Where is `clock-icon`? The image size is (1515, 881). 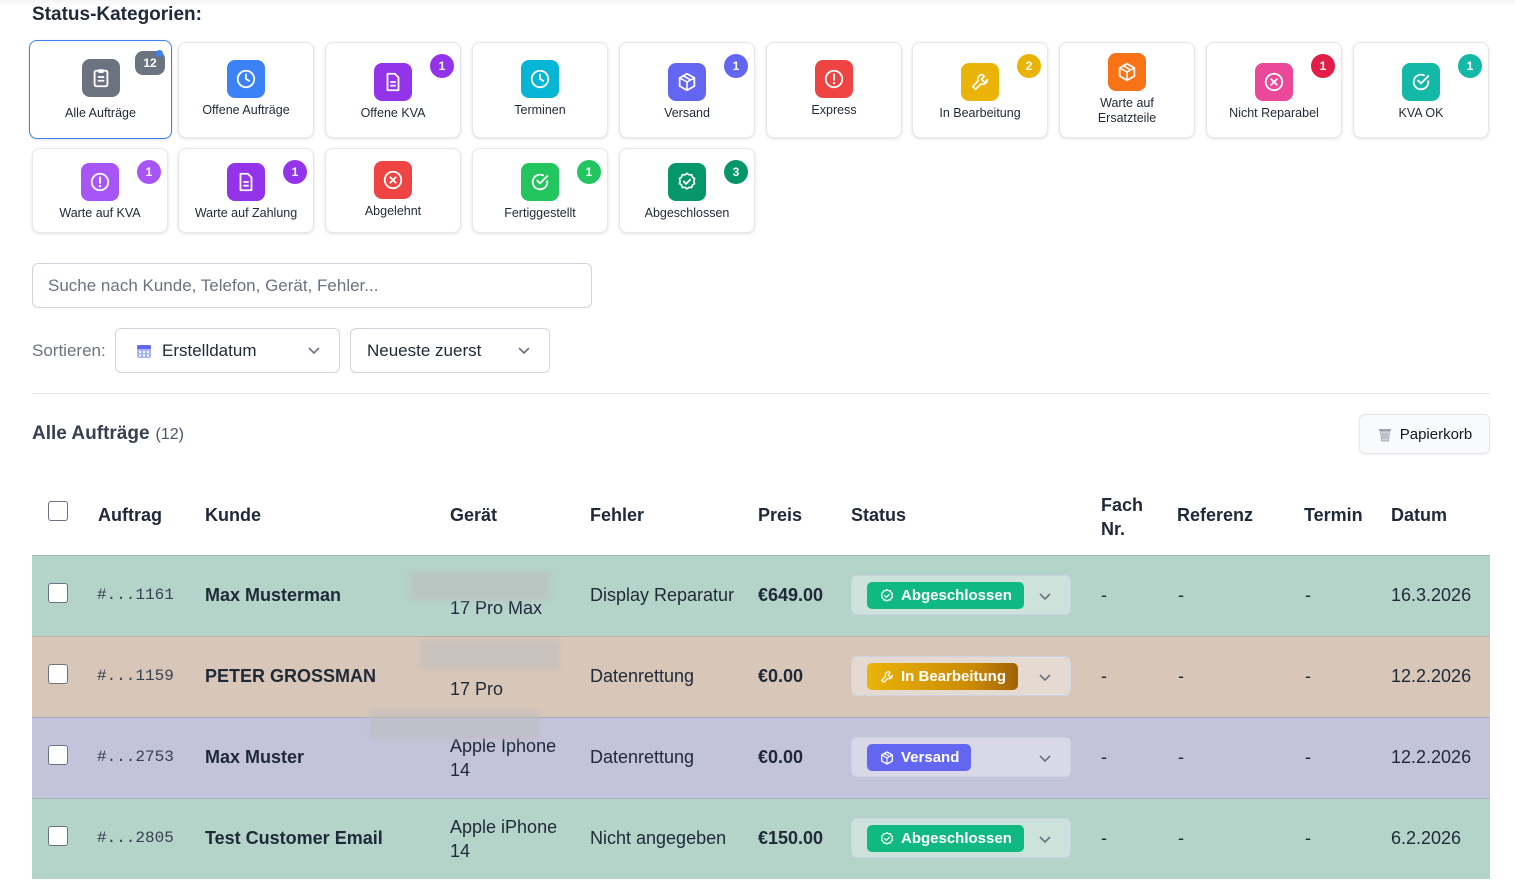
clock-icon is located at coordinates (246, 79).